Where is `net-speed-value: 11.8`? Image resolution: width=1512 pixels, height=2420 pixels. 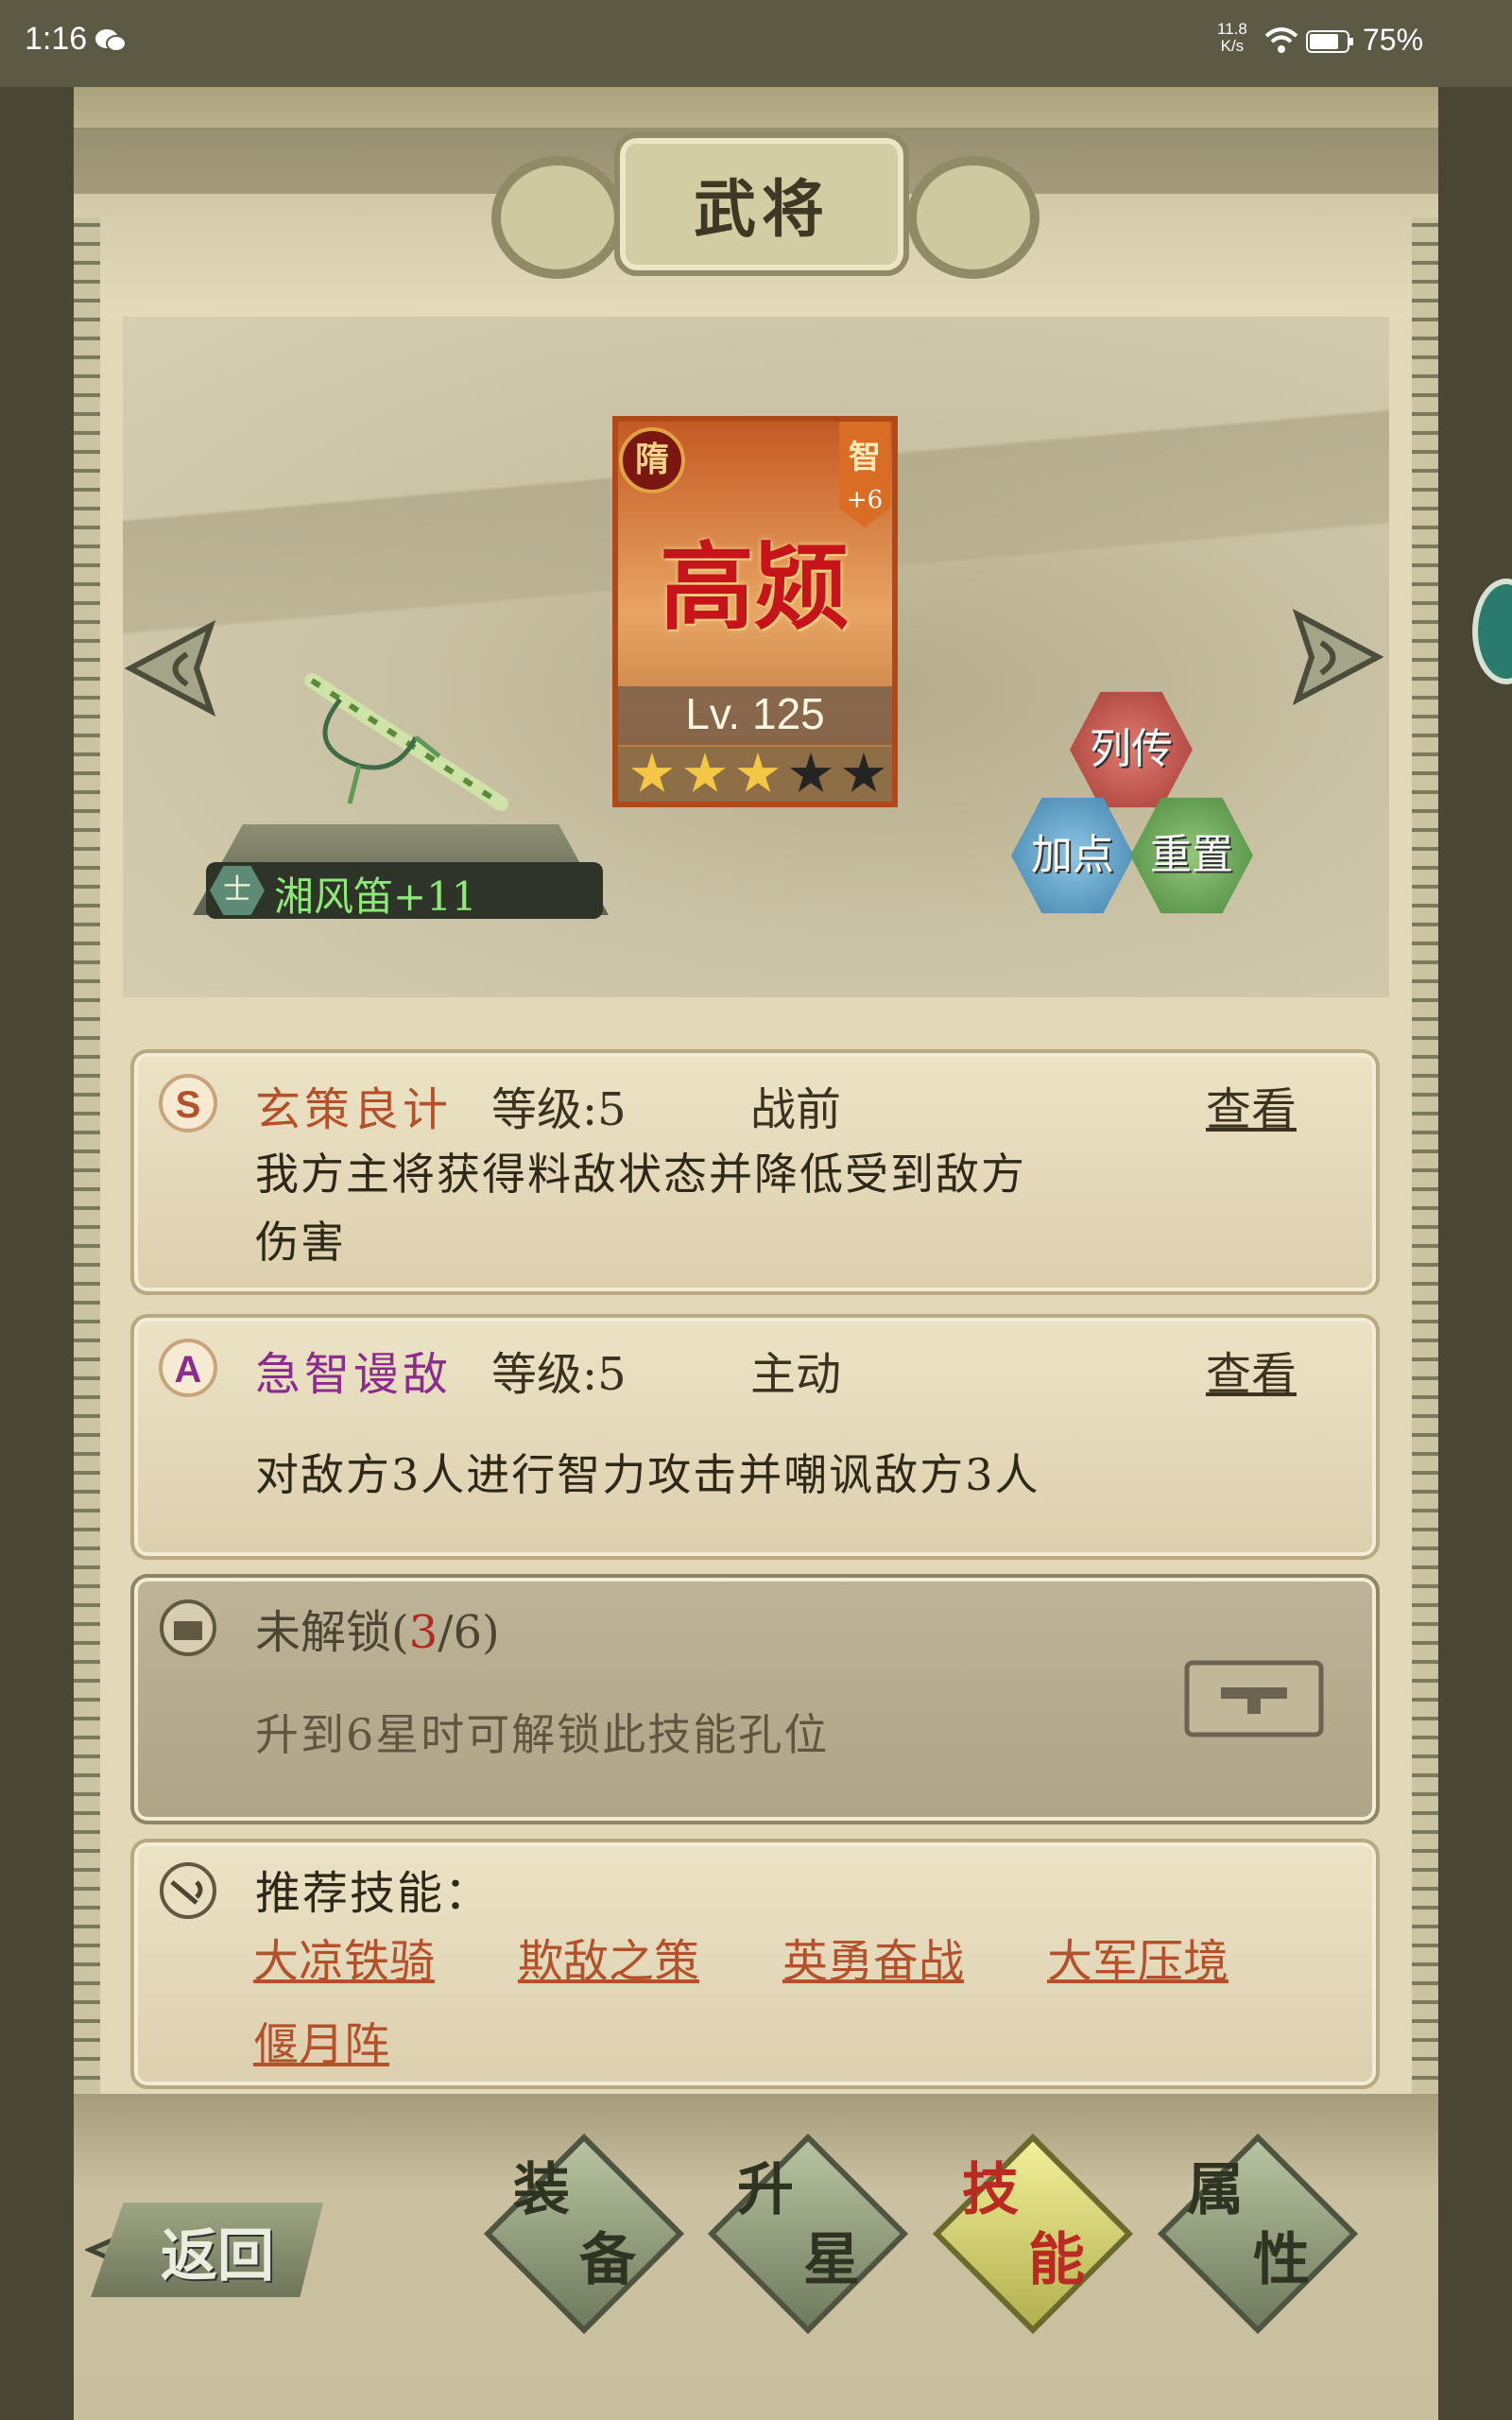
net-speed-value: 11.8 is located at coordinates (1232, 29).